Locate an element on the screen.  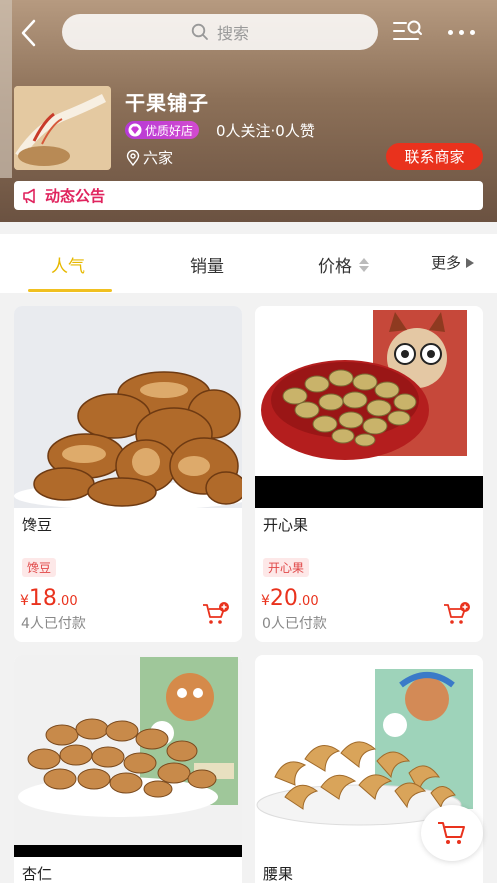
search-placeholder: 搜索 is located at coordinates (232, 33).